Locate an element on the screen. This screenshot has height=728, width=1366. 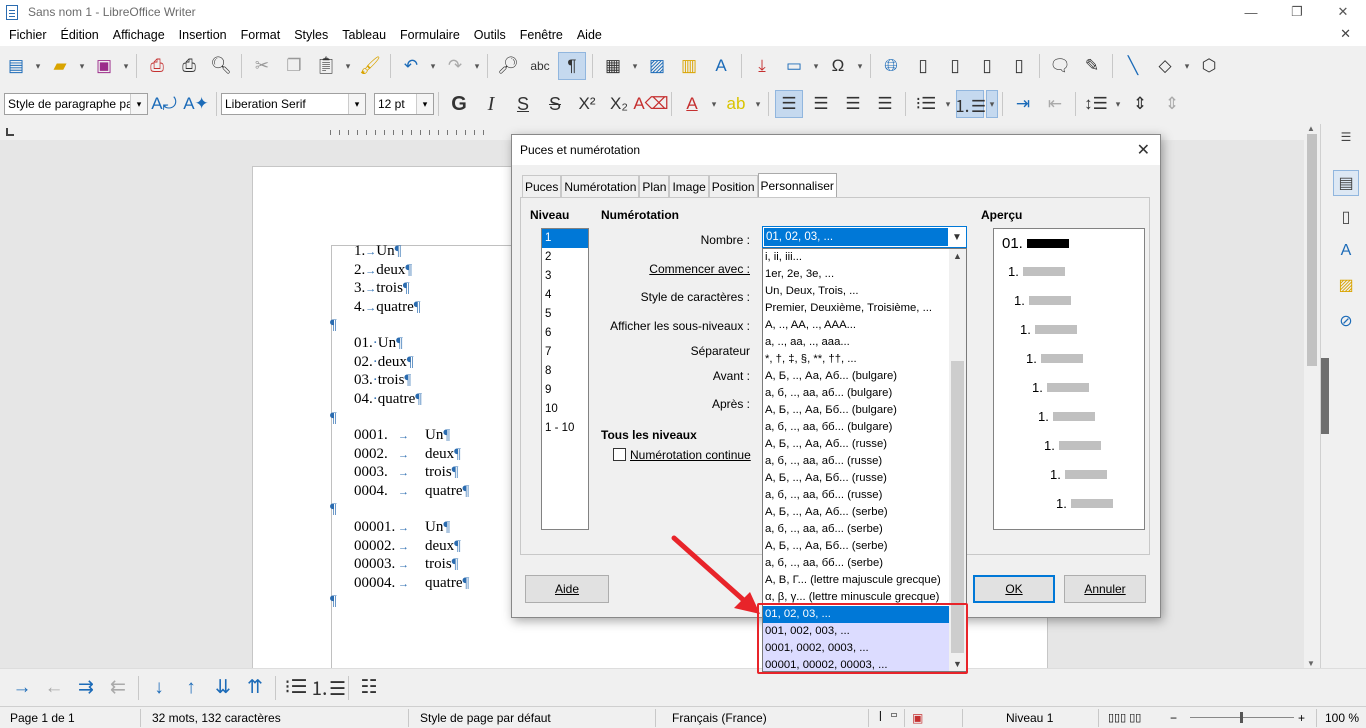
dropdown-option: А, Б, .., Аа, Аб... (serbe) is located at coordinates (856, 512).